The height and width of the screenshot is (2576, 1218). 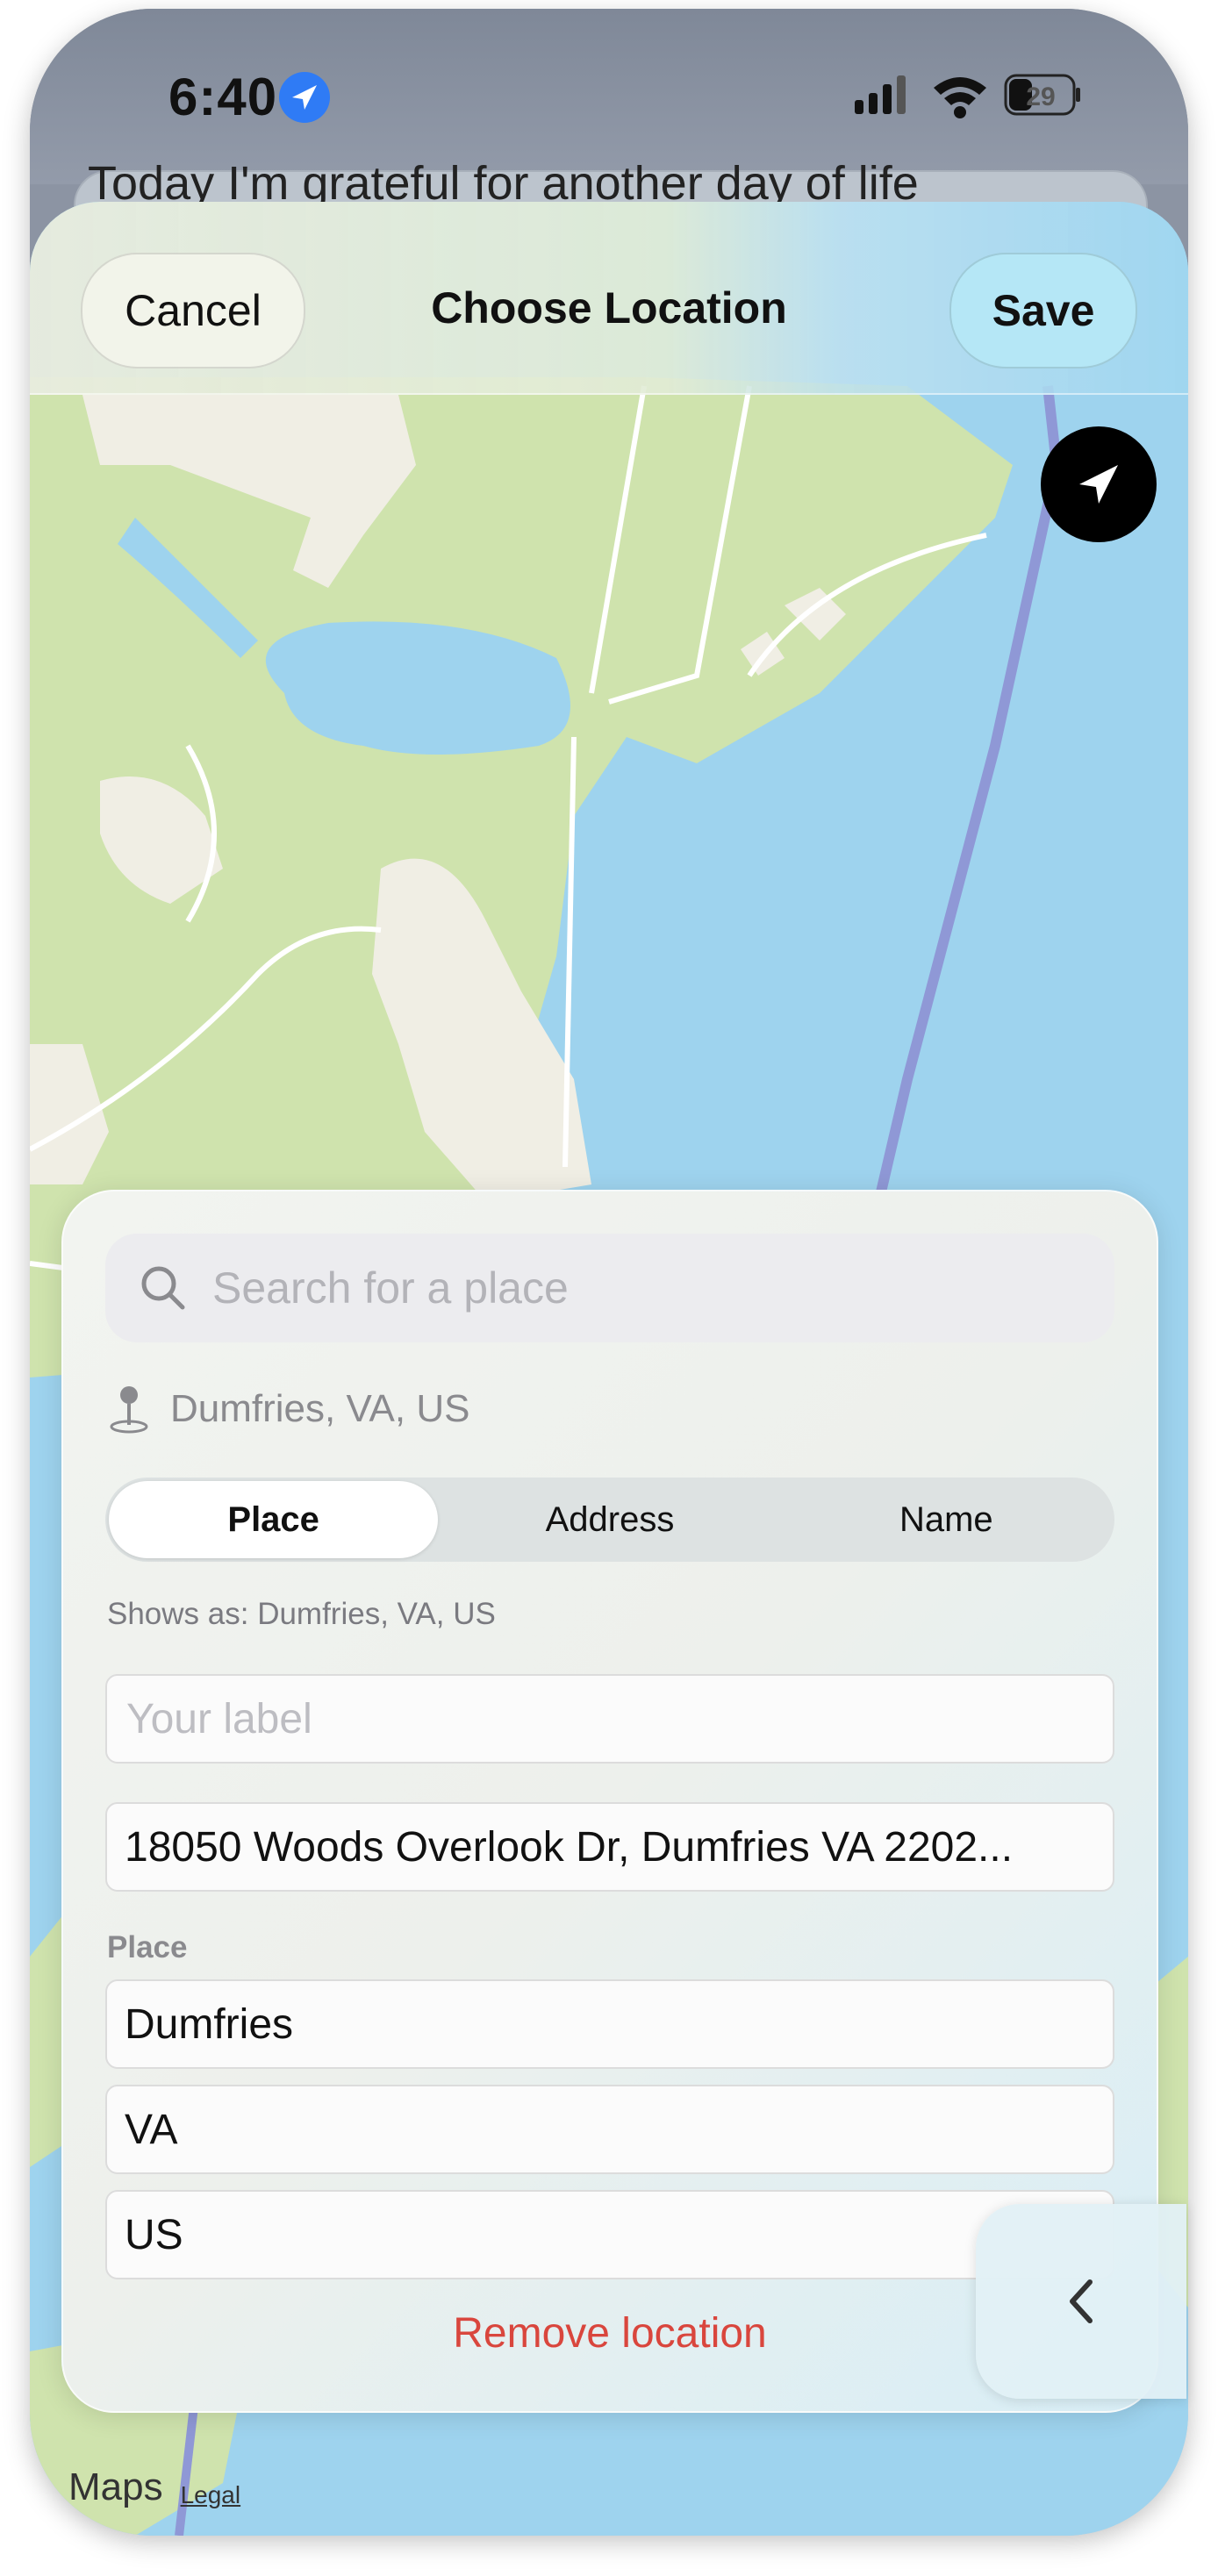 What do you see at coordinates (946, 1519) in the screenshot?
I see `segment-name: Name` at bounding box center [946, 1519].